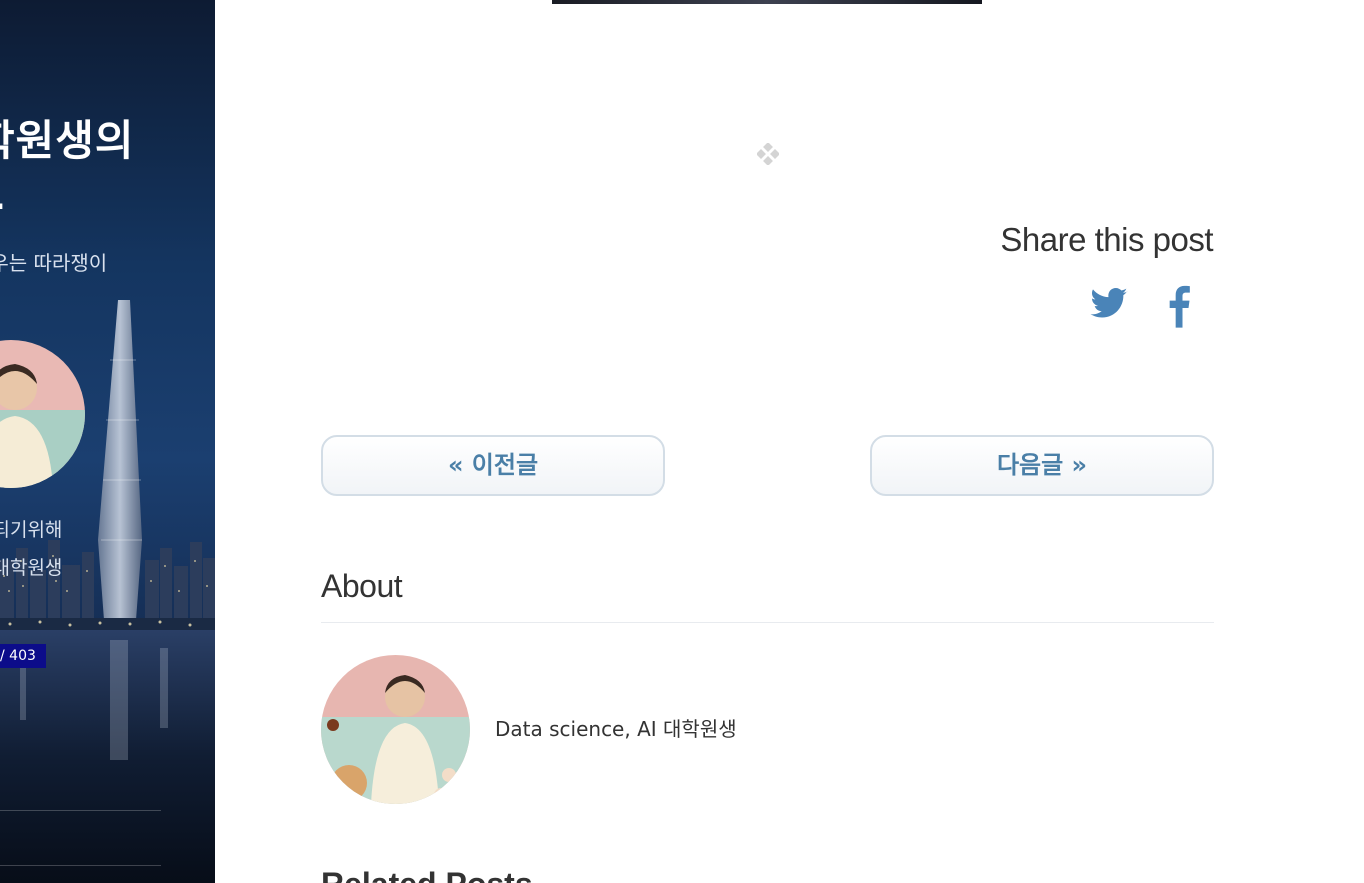 This screenshot has height=883, width=1364. What do you see at coordinates (362, 586) in the screenshot?
I see `about-heading: About` at bounding box center [362, 586].